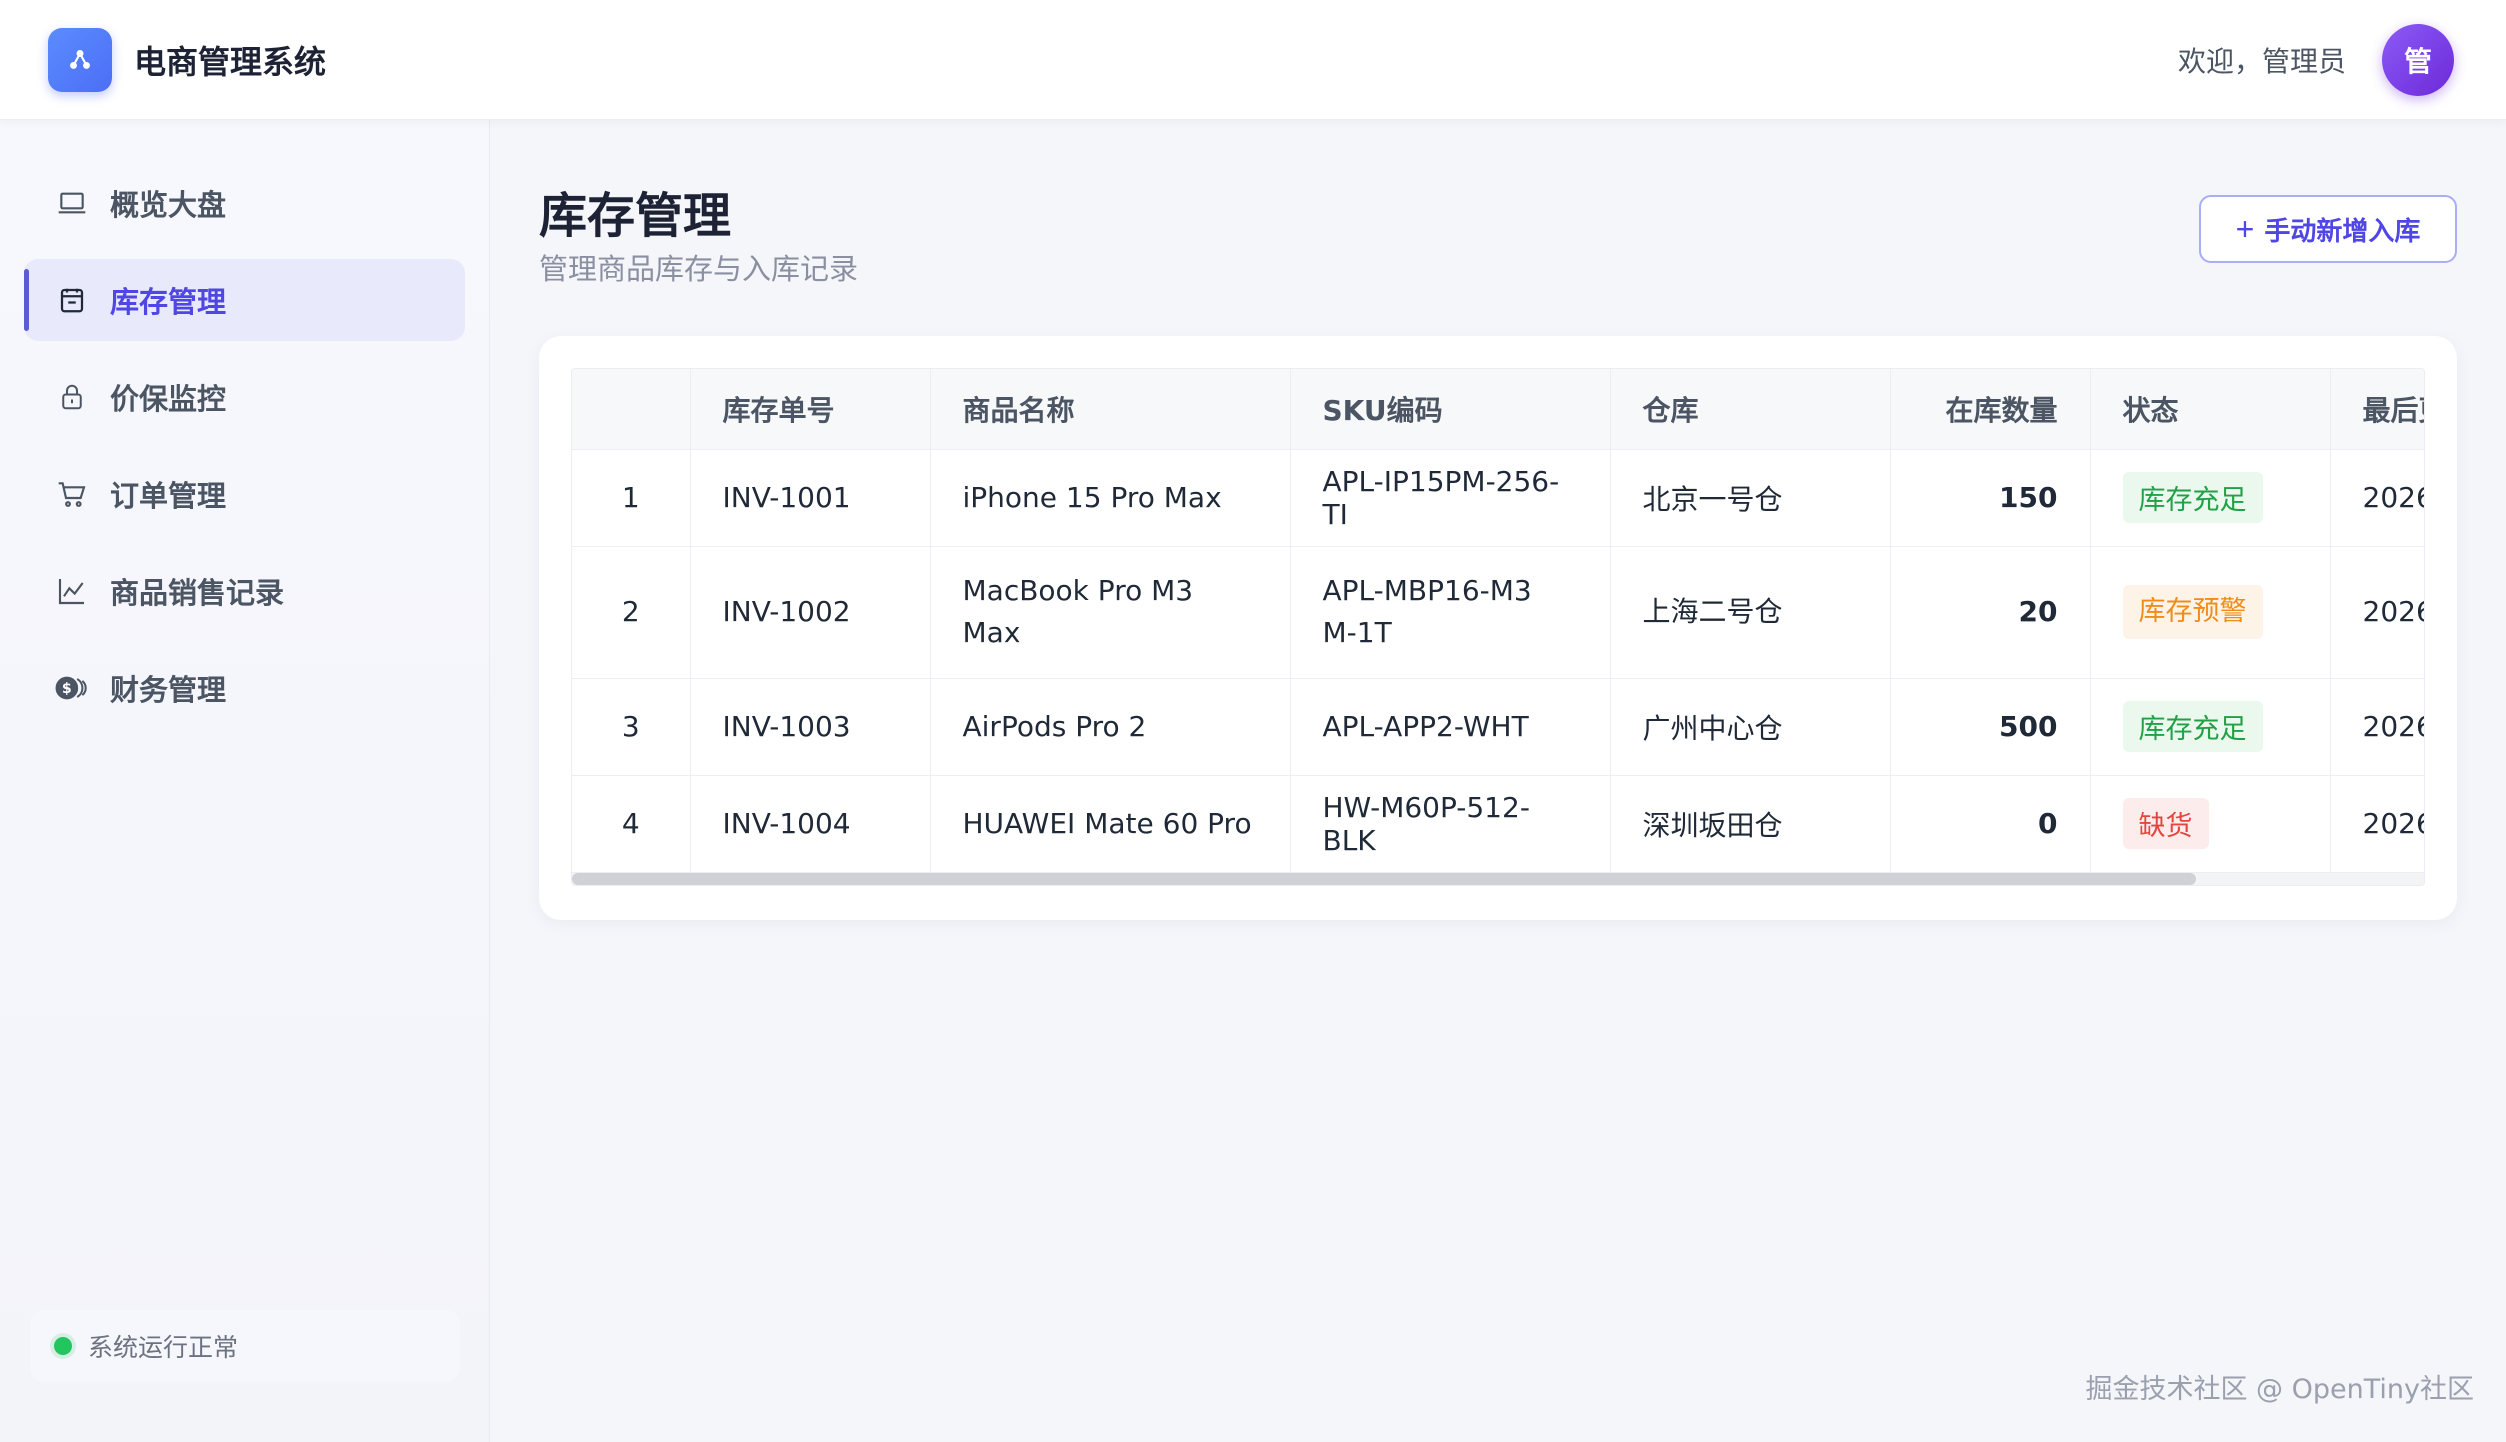  I want to click on product-name: AirPods Pro 2, so click(1110, 727).